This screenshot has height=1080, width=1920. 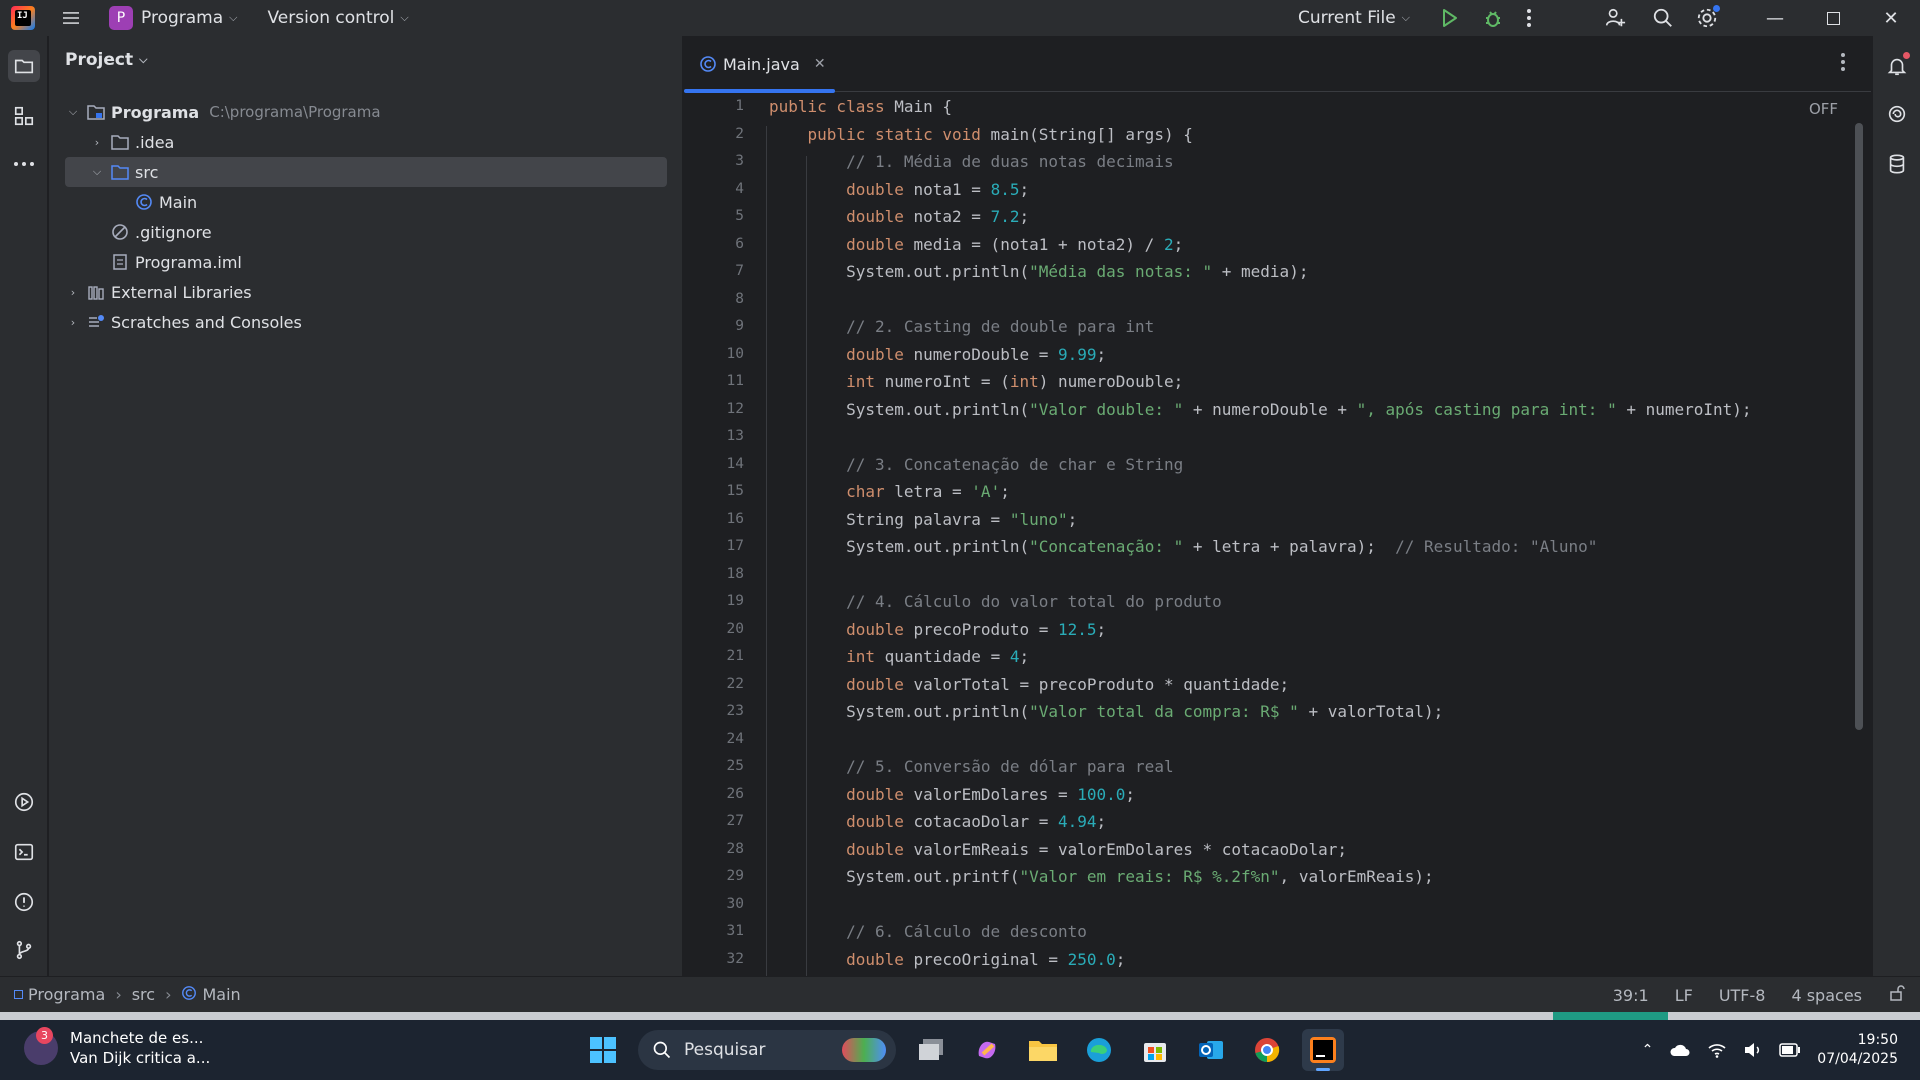 I want to click on line-number: 14, so click(x=719, y=465).